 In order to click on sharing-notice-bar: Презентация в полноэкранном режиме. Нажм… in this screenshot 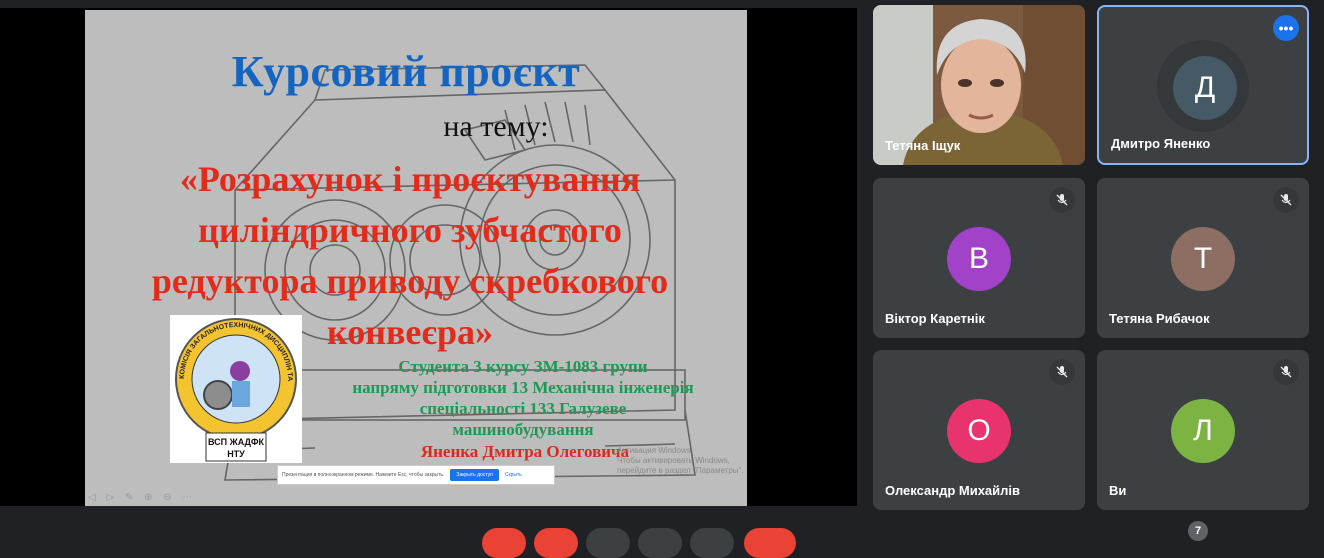, I will do `click(416, 475)`.